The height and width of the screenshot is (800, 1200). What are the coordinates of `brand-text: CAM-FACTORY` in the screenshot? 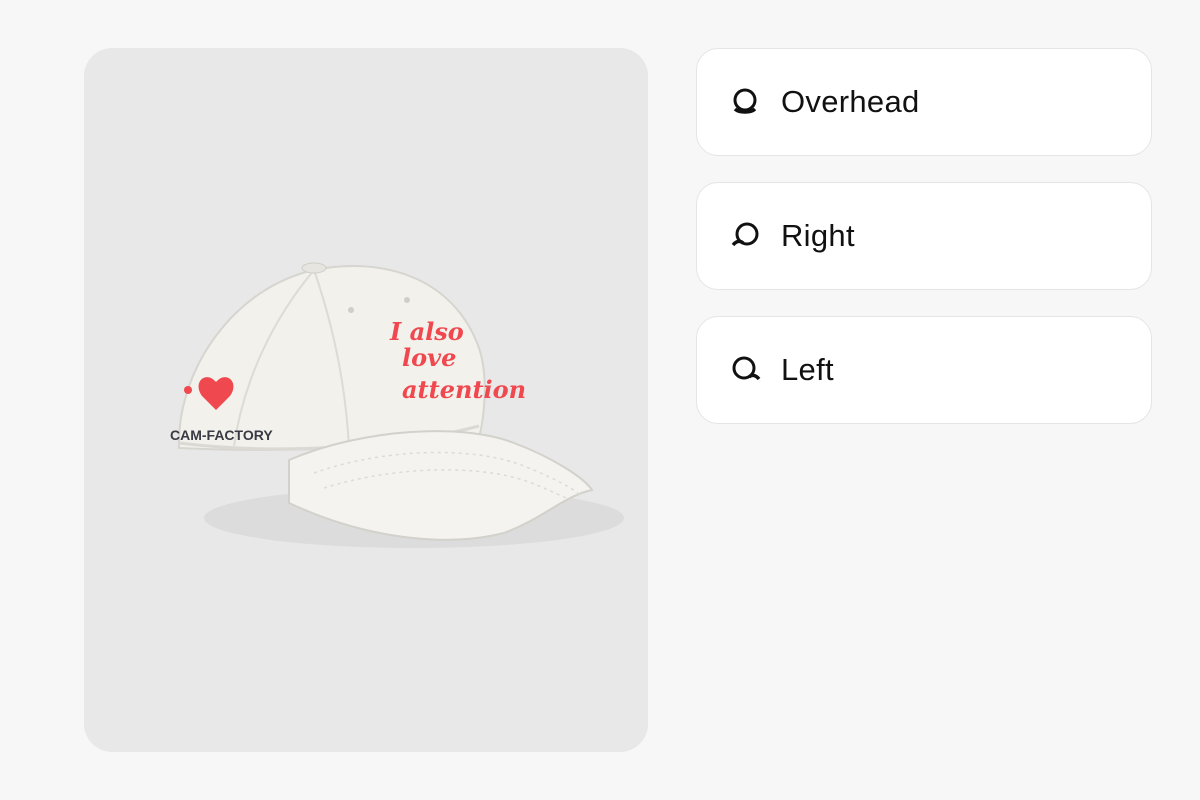 It's located at (221, 435).